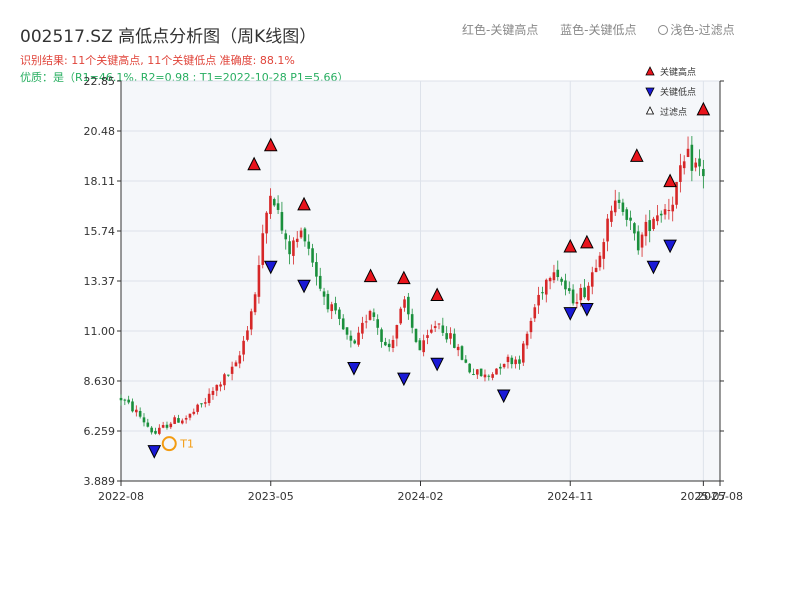 This screenshot has width=800, height=600. Describe the element at coordinates (421, 496) in the screenshot. I see `x-tick-label: 2024-02` at that location.